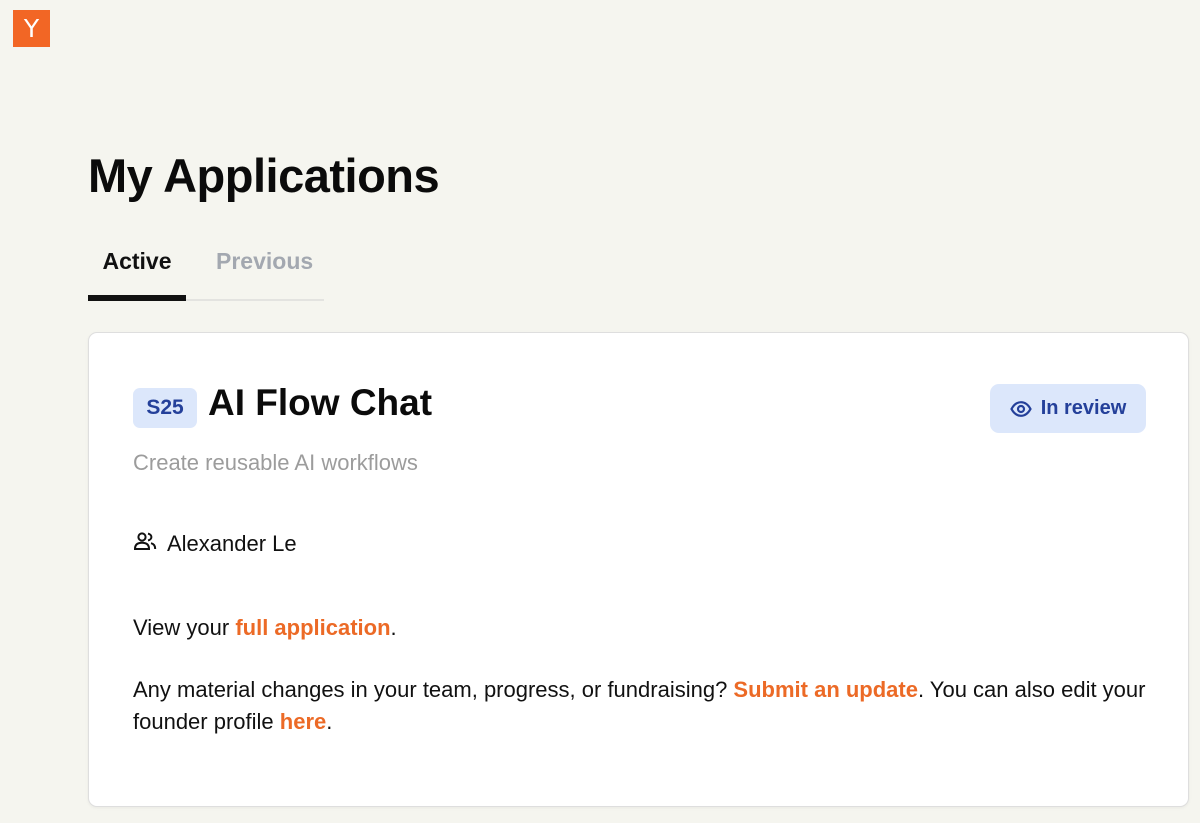  Describe the element at coordinates (275, 462) in the screenshot. I see `company-tagline: Create reusable AI workflows` at that location.